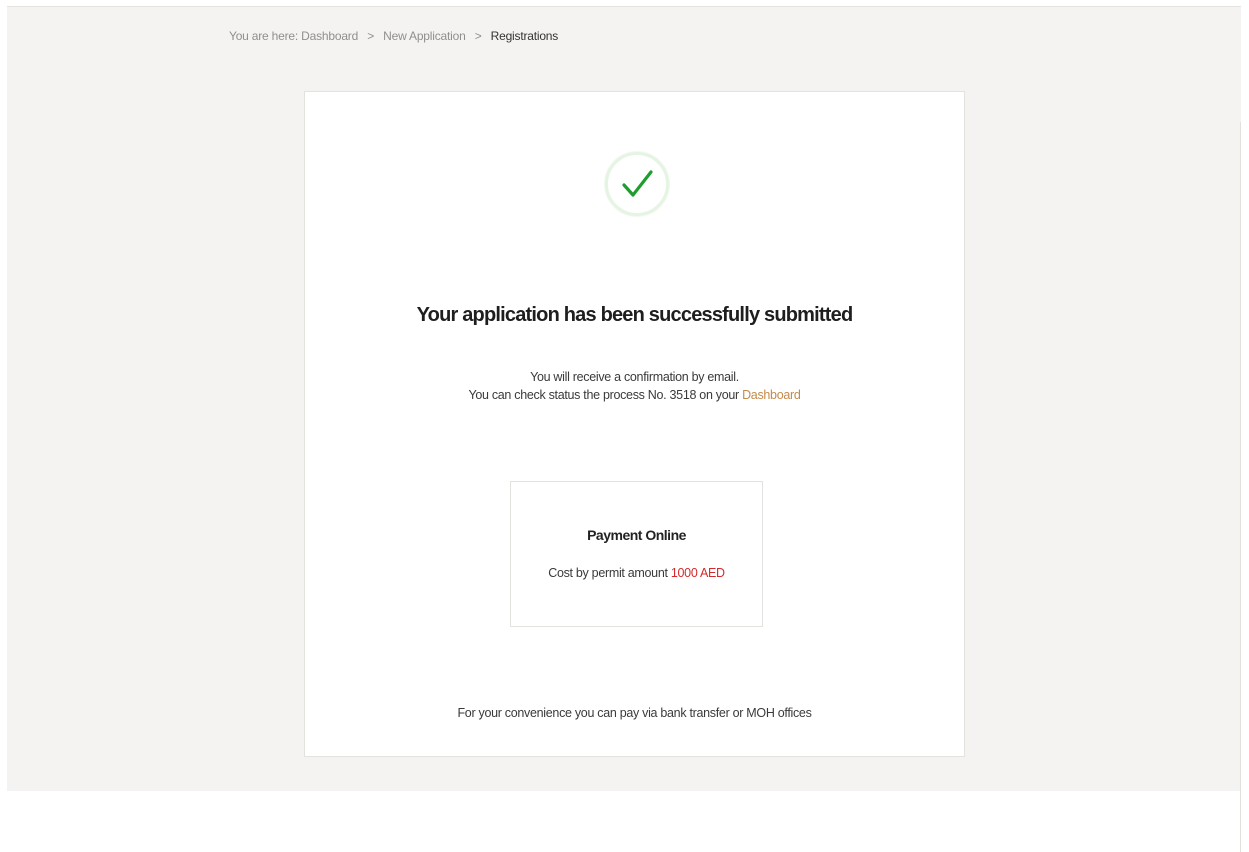 The height and width of the screenshot is (852, 1249). Describe the element at coordinates (329, 36) in the screenshot. I see `breadcrumb-item-dashboard: Dashboard` at that location.